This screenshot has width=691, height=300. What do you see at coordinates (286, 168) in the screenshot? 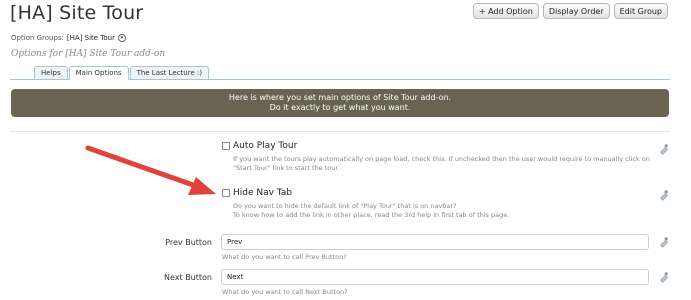
I see `auto-play-hint-line-2: "Start Tour" link to start the tour.` at bounding box center [286, 168].